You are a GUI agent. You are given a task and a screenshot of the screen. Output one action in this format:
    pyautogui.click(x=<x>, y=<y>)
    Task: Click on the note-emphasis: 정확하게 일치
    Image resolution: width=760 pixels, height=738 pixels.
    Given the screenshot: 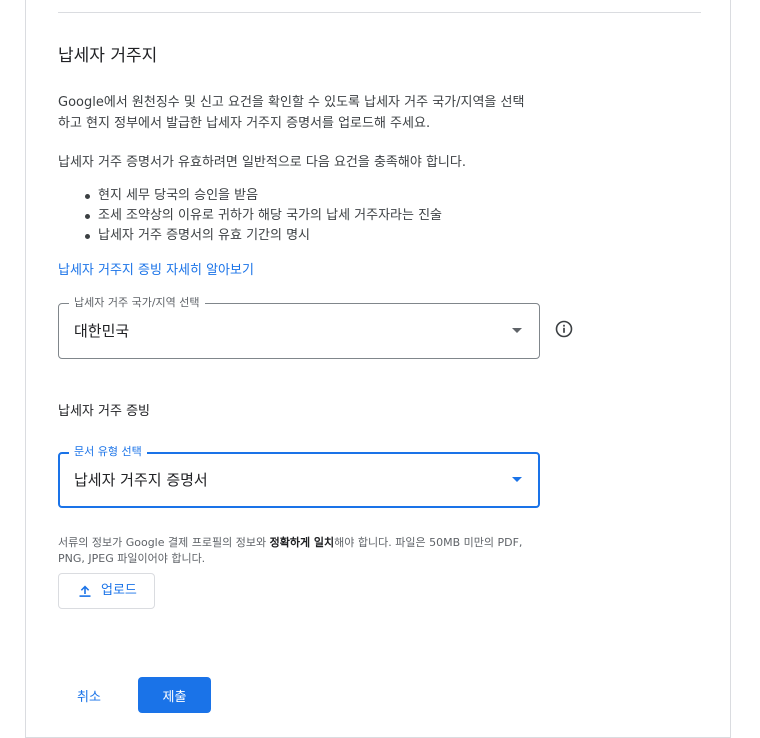 What is the action you would take?
    pyautogui.click(x=302, y=542)
    